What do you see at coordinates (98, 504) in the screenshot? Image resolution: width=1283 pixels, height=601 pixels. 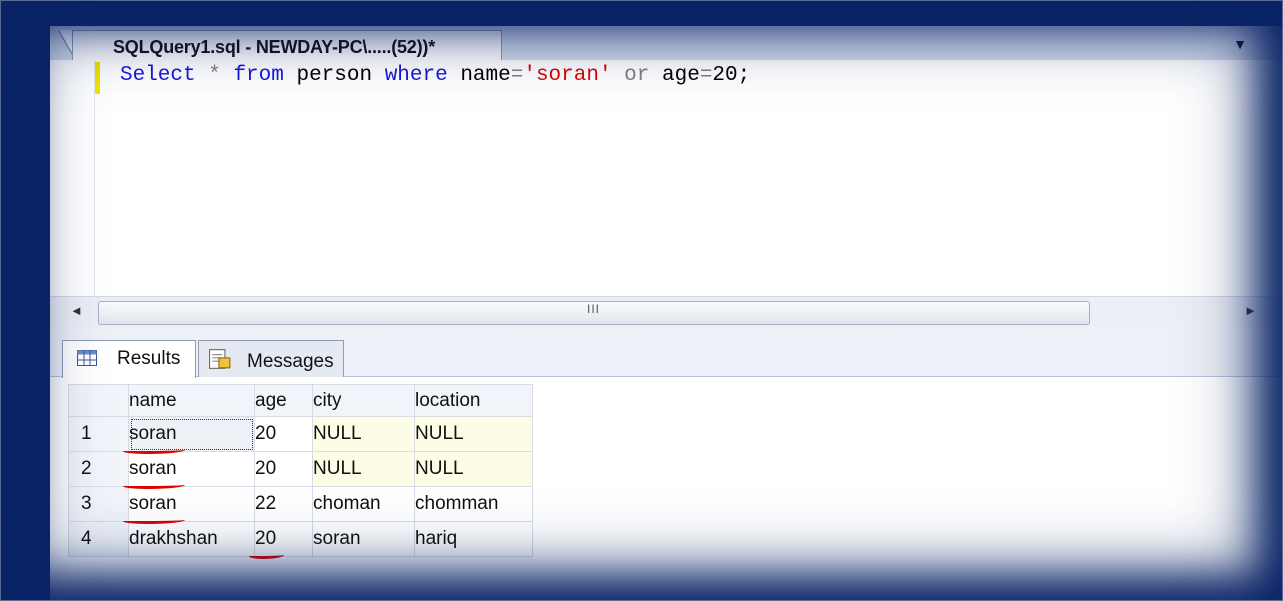 I see `row-number: 3` at bounding box center [98, 504].